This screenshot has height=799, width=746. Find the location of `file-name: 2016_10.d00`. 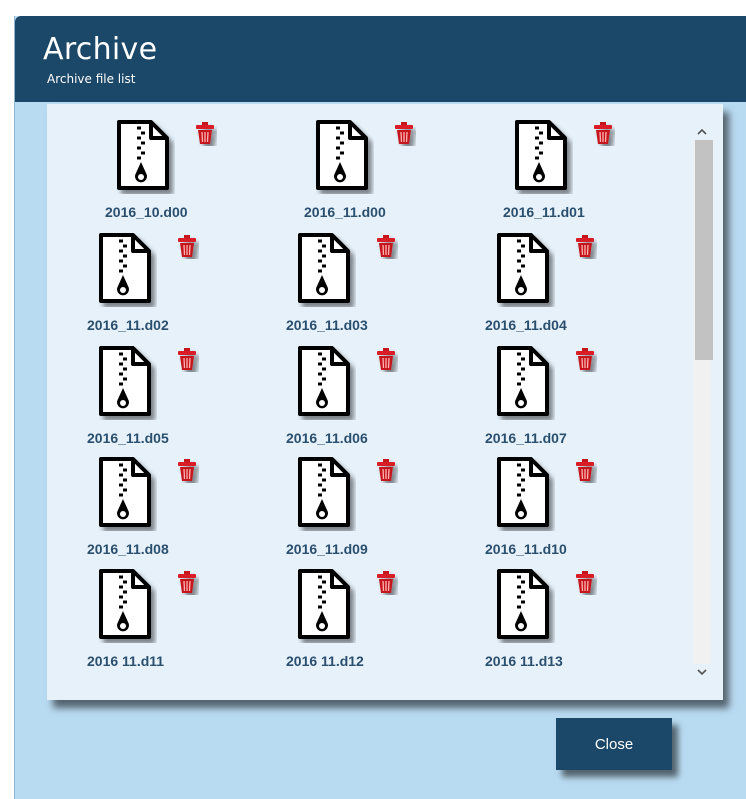

file-name: 2016_10.d00 is located at coordinates (146, 212).